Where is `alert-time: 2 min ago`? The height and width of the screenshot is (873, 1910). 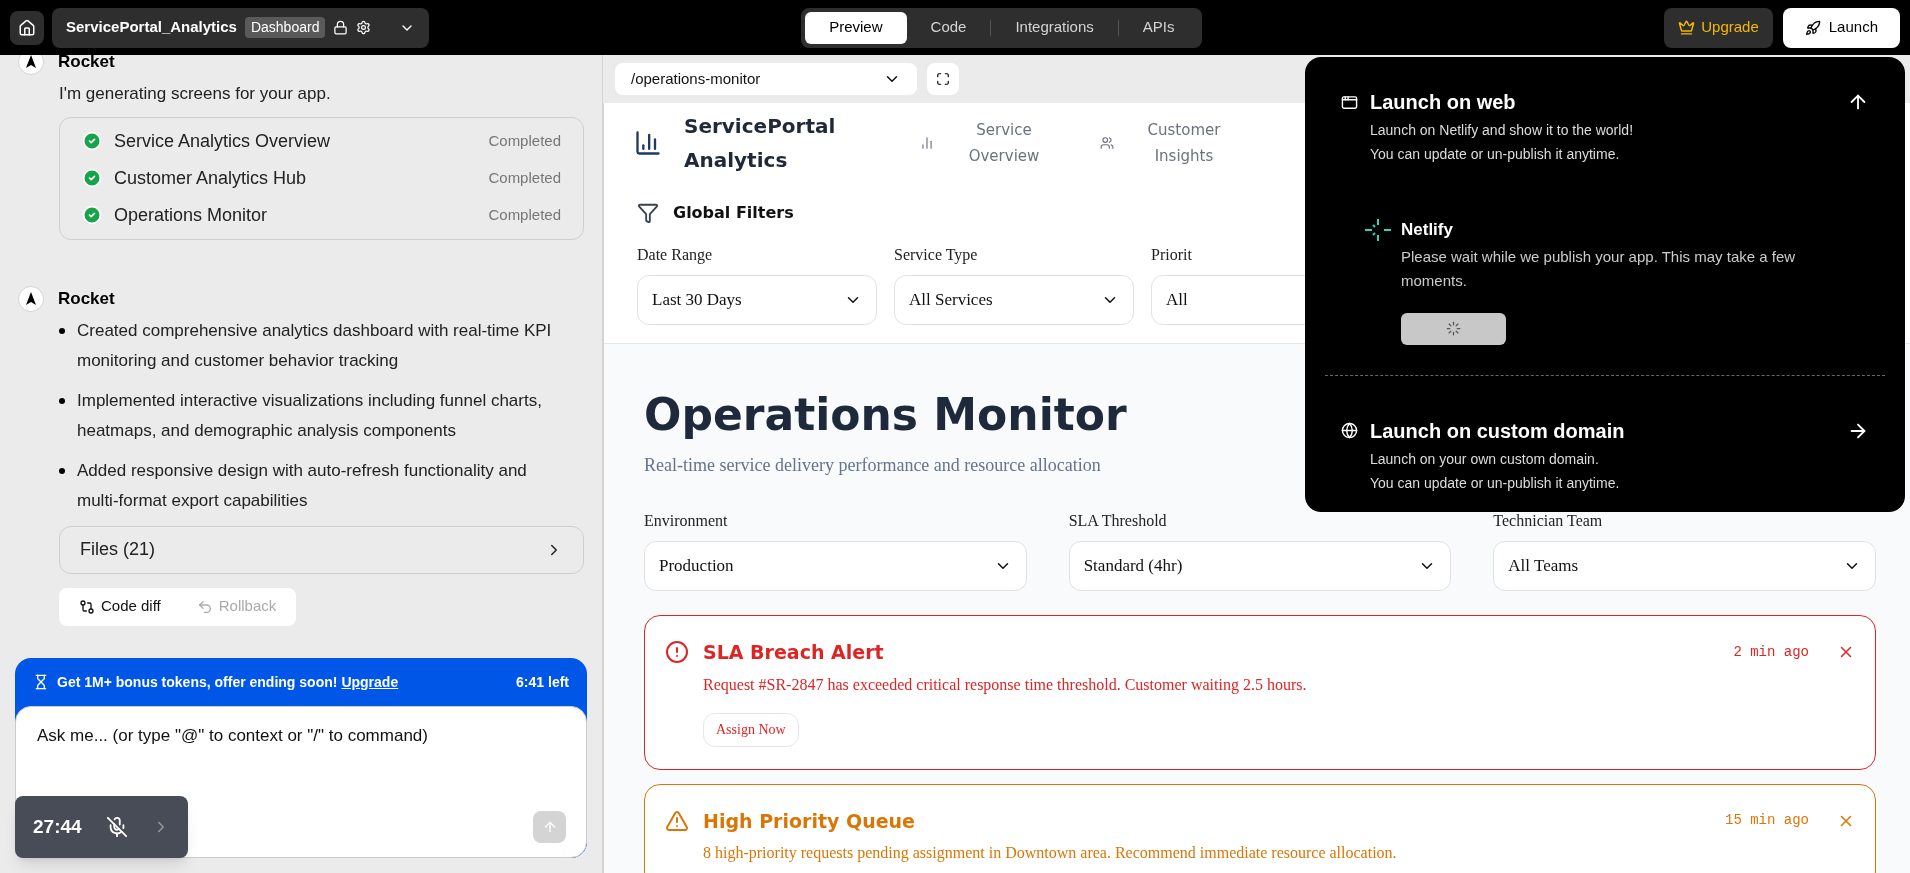 alert-time: 2 min ago is located at coordinates (1771, 652).